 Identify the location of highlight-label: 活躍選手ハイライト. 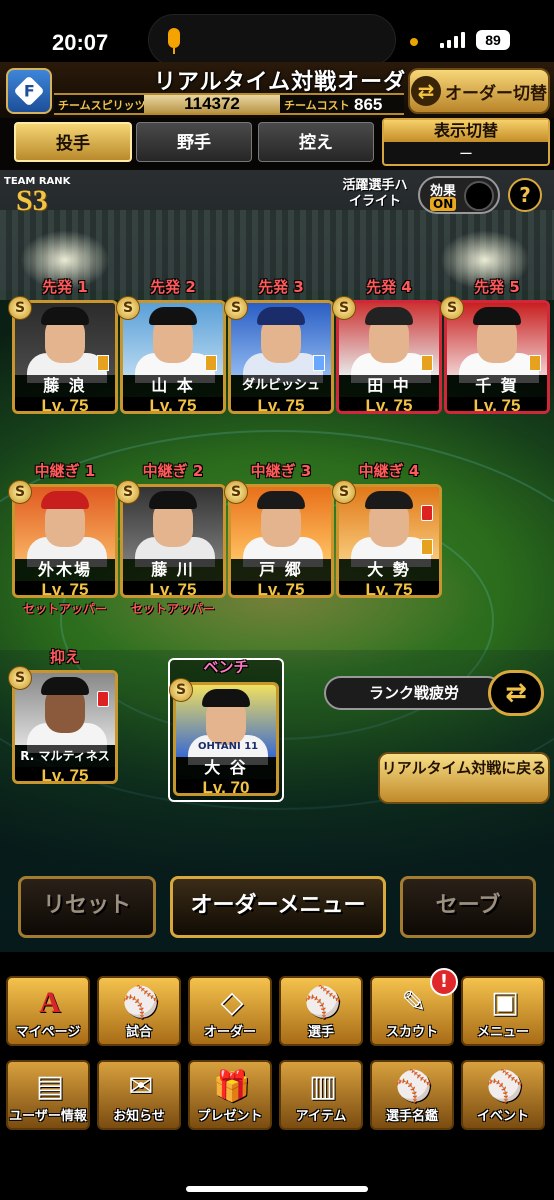
(375, 193).